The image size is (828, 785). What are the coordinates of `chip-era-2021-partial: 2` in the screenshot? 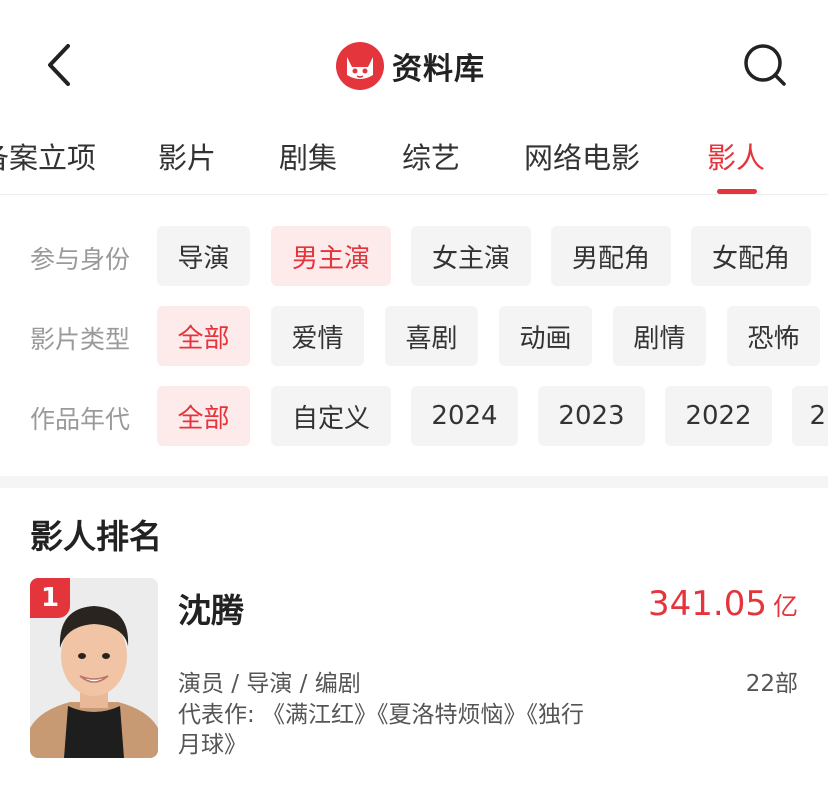 It's located at (810, 416).